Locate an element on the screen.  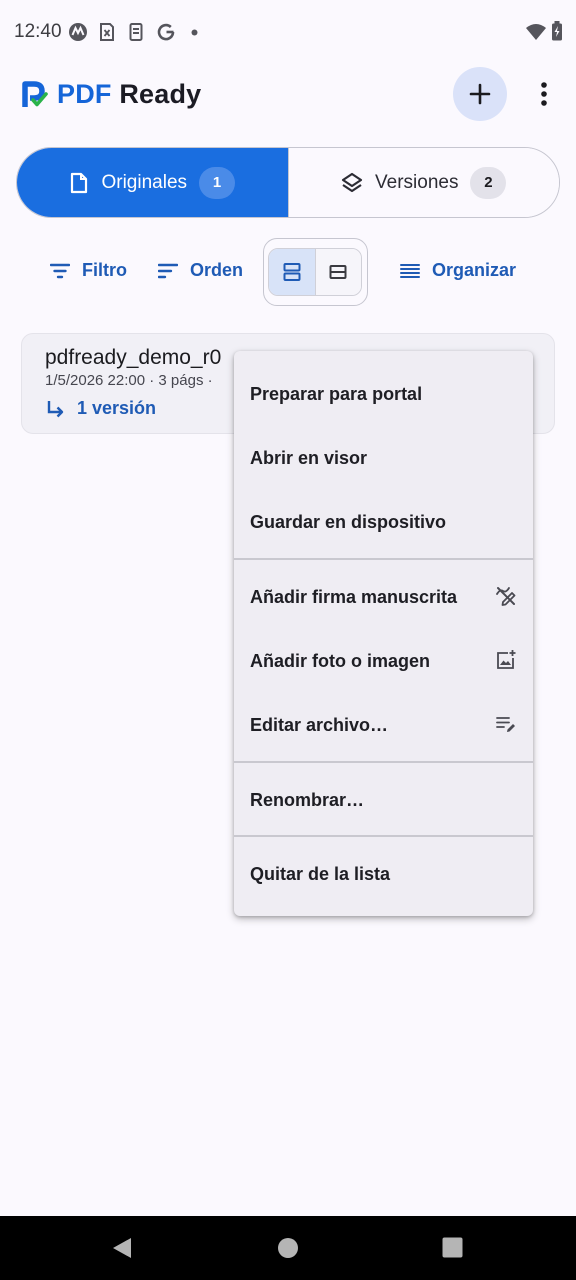
tab-originales-label: Originales is located at coordinates (144, 182).